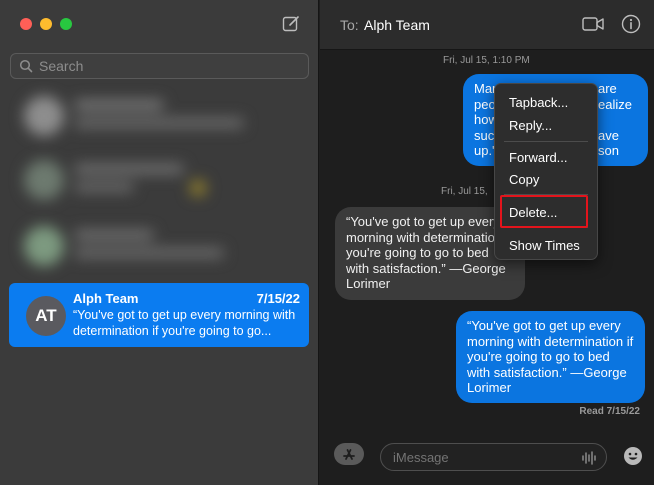 The height and width of the screenshot is (485, 654). What do you see at coordinates (589, 458) in the screenshot?
I see `audio-waveform-icon` at bounding box center [589, 458].